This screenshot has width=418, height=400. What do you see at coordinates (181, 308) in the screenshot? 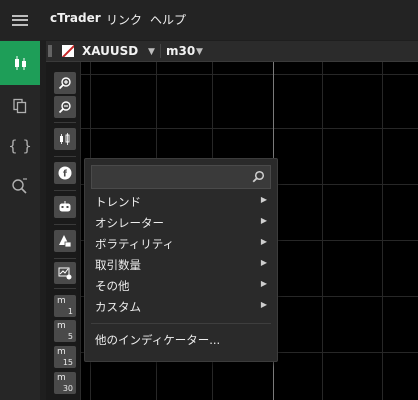
I see `menu-item-custom: カスタム ▶` at bounding box center [181, 308].